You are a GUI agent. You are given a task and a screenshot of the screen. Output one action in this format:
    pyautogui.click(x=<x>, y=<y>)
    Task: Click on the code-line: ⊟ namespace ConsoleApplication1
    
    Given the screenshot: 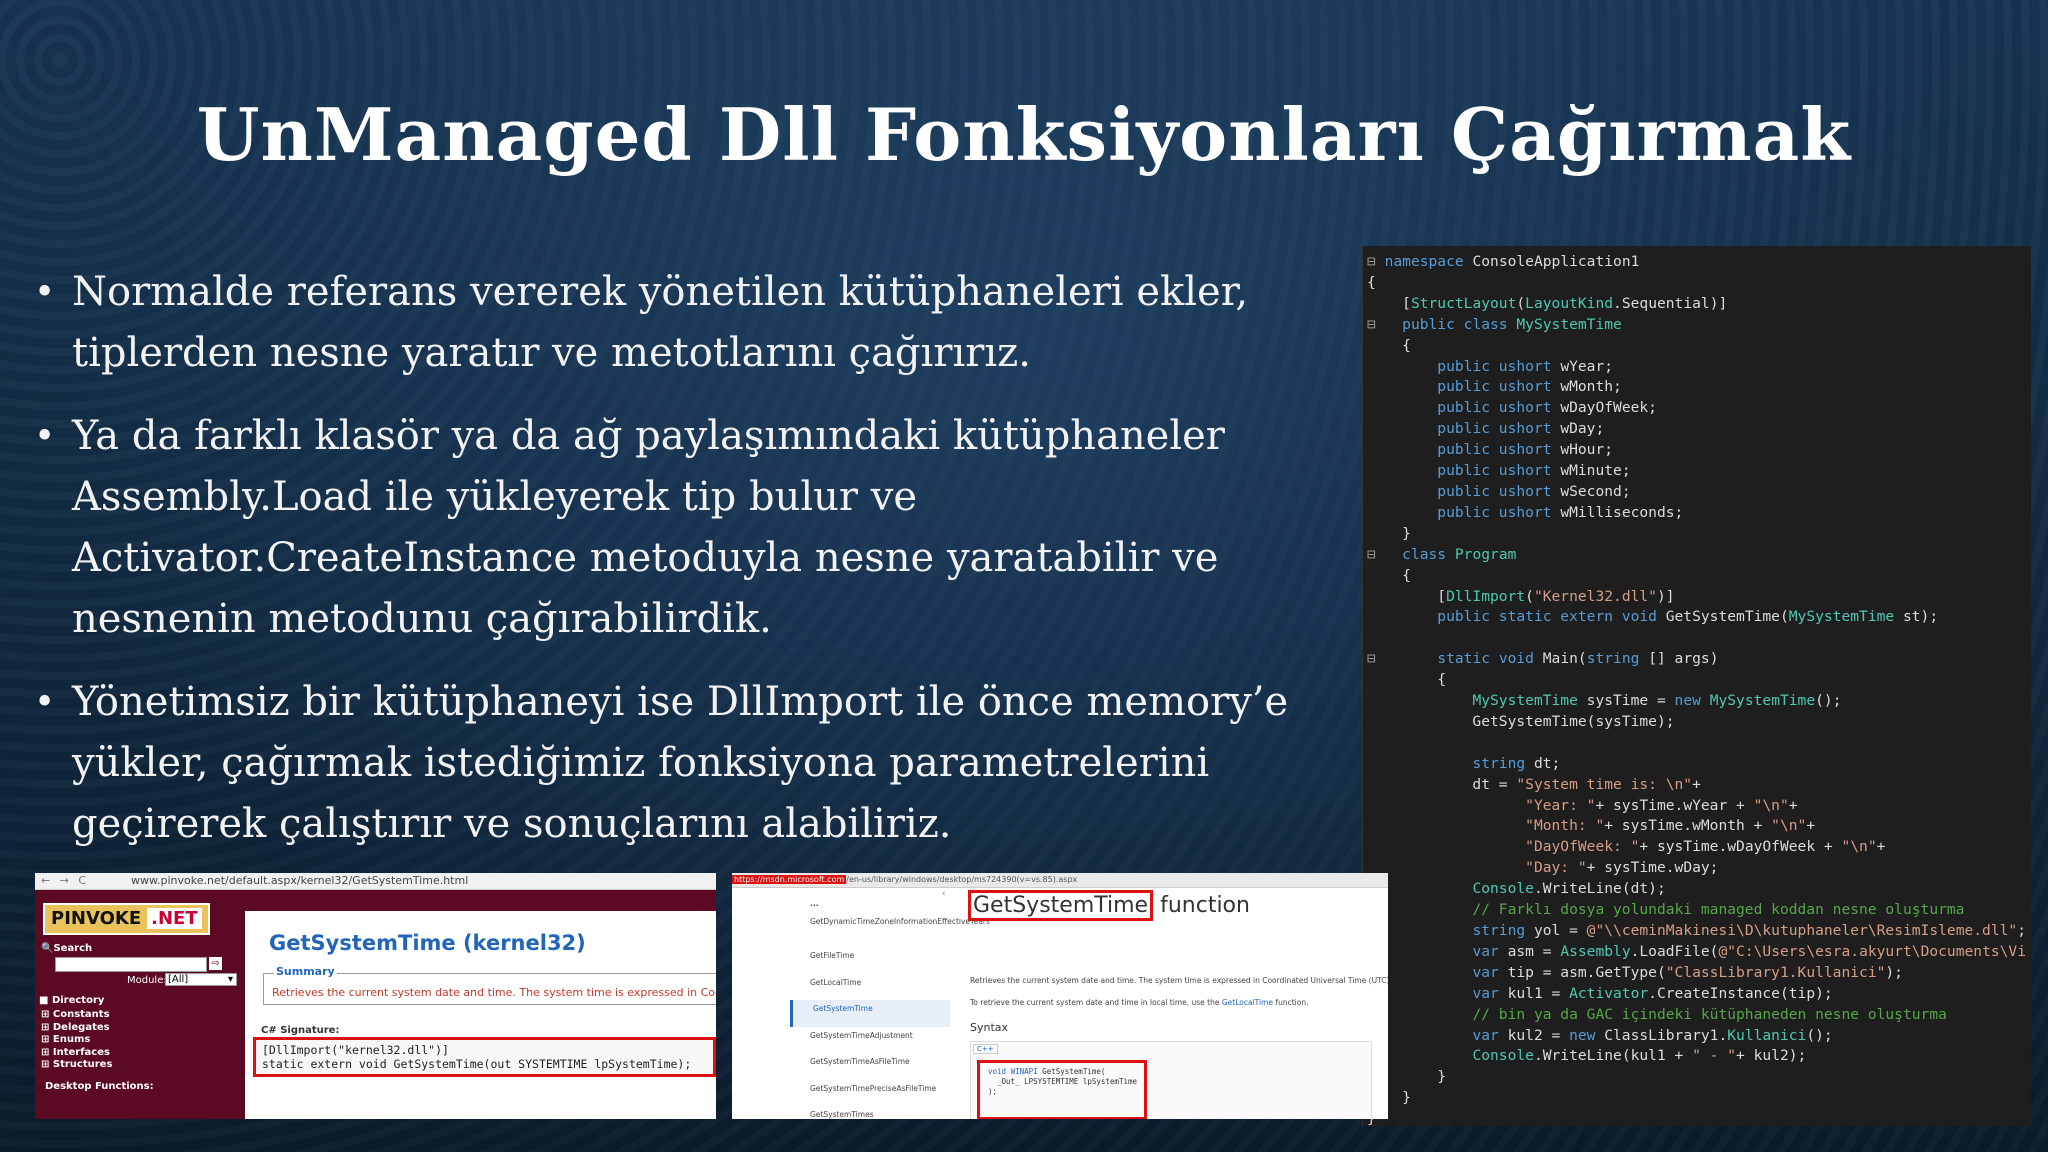 What is the action you would take?
    pyautogui.click(x=1503, y=261)
    